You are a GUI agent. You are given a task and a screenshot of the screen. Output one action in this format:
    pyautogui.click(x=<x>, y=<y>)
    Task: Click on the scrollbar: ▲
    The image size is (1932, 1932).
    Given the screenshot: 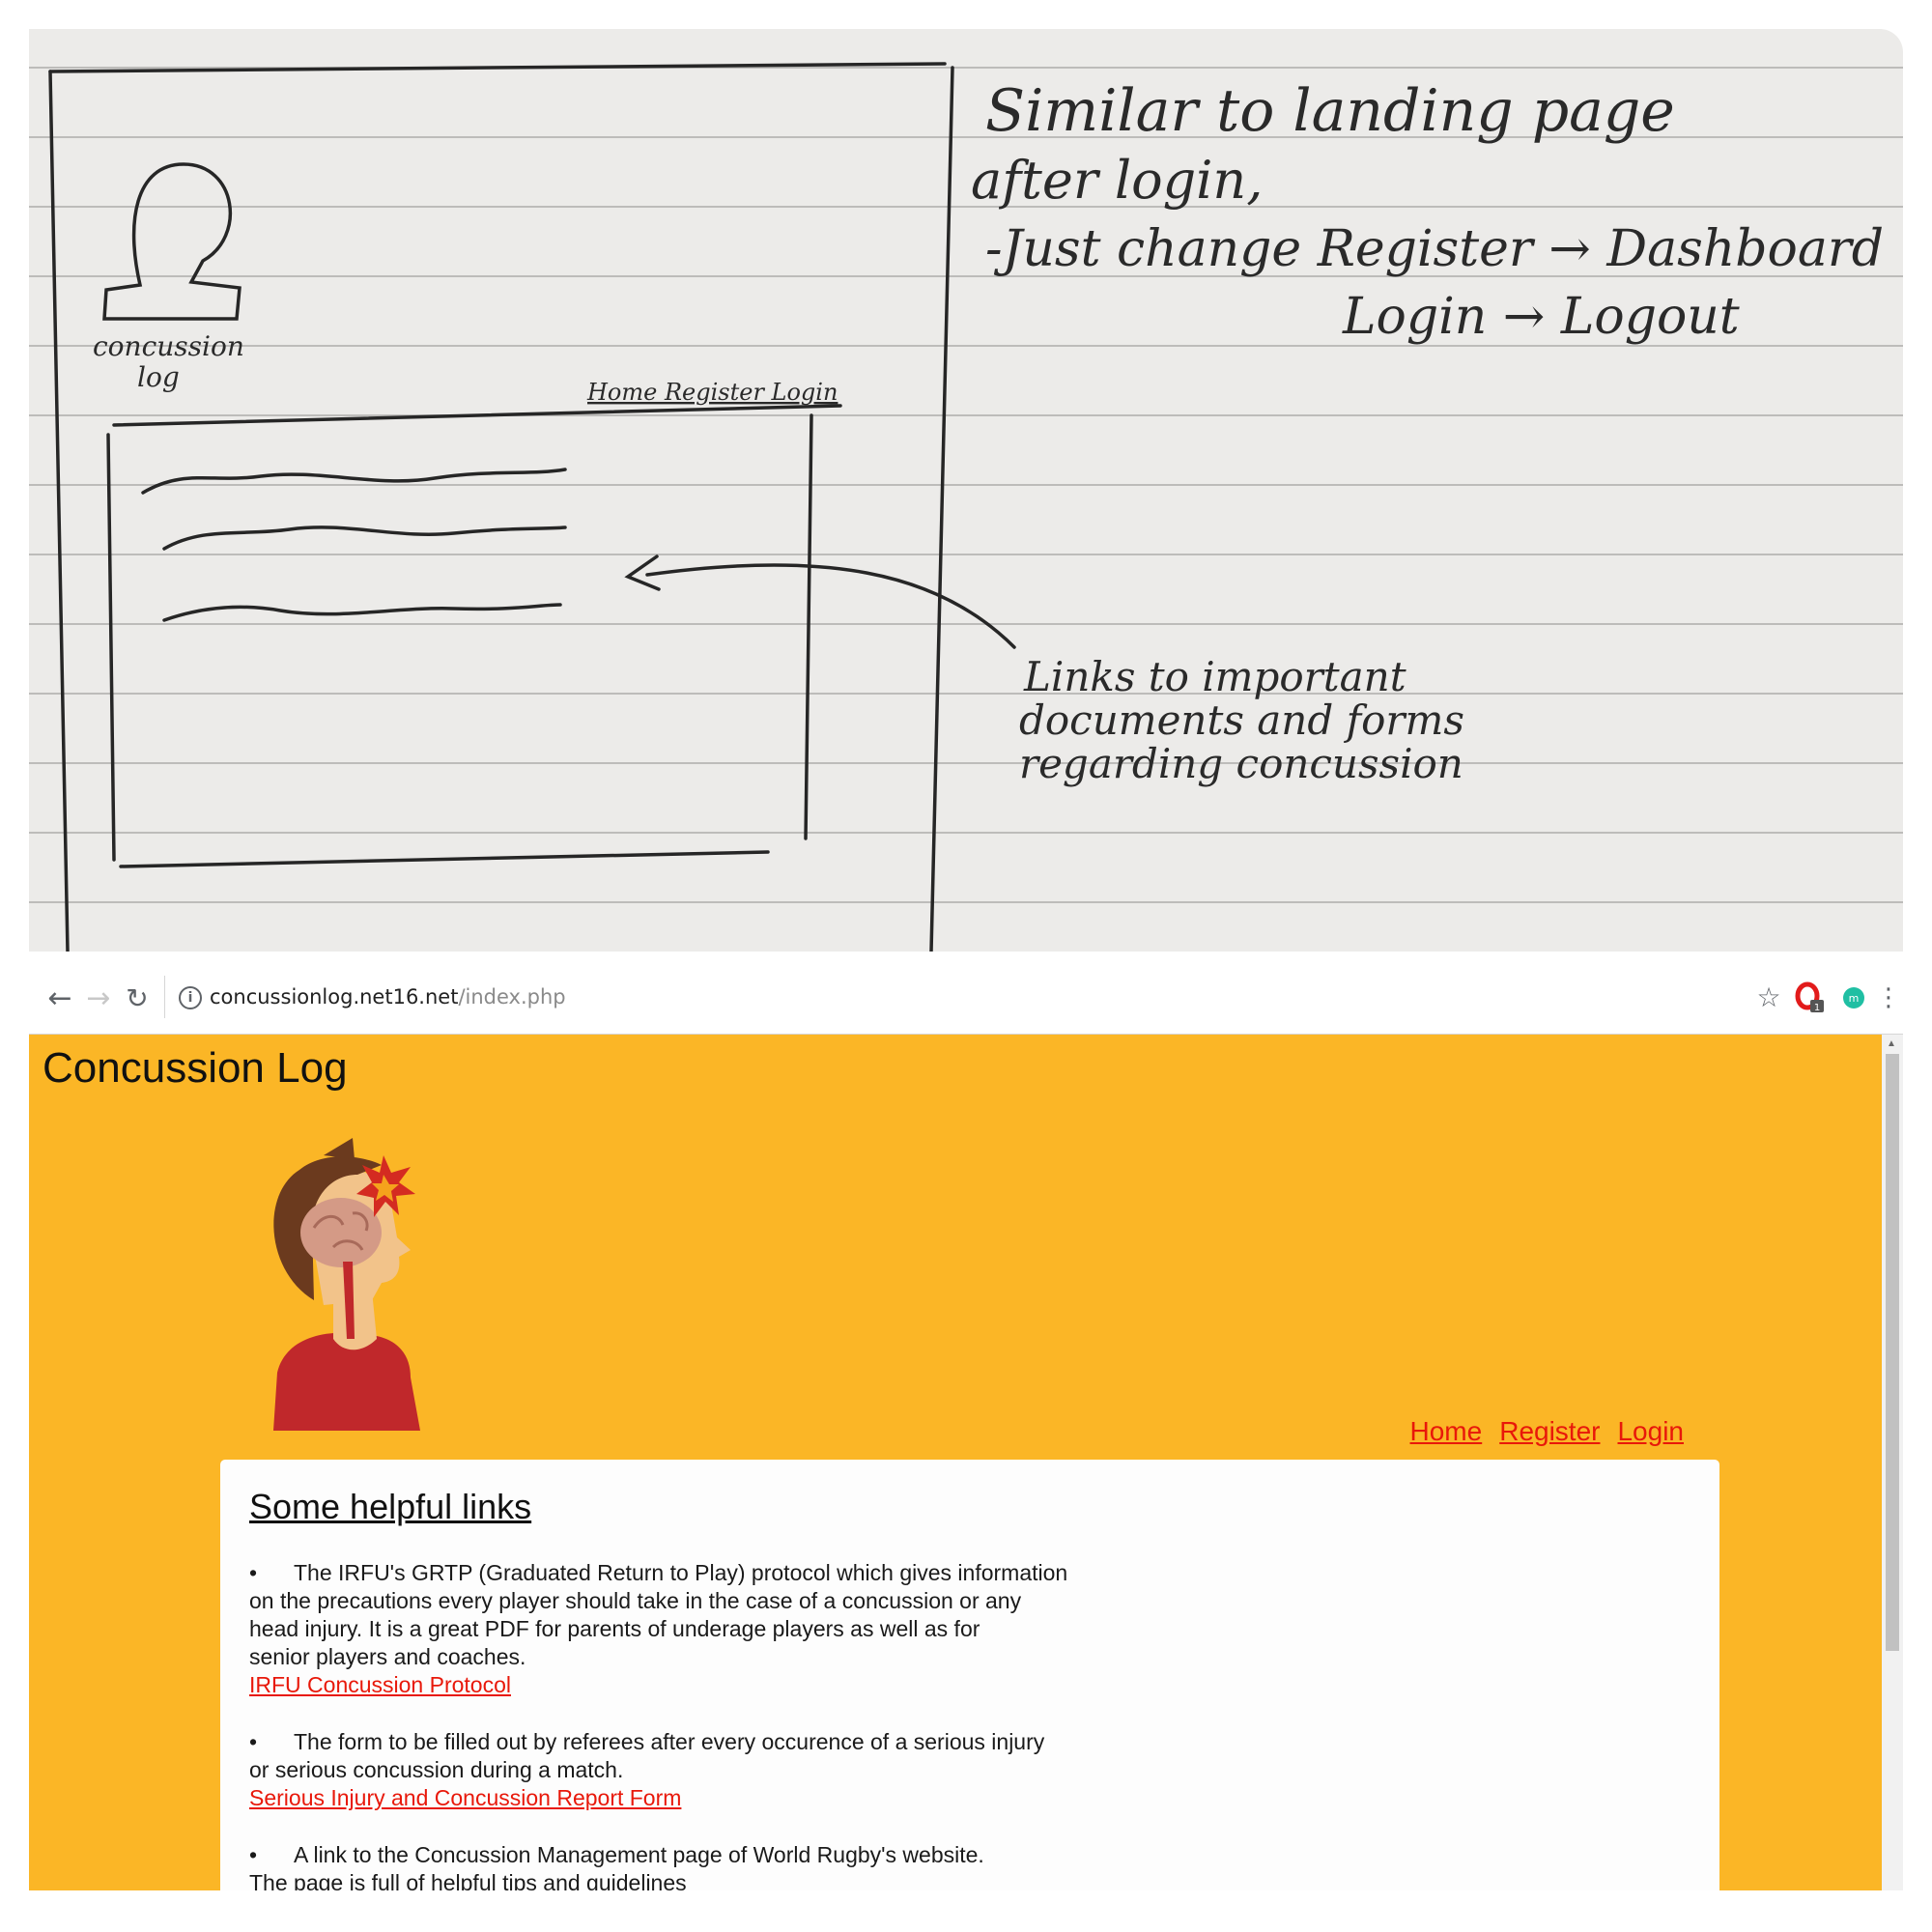 What is the action you would take?
    pyautogui.click(x=1892, y=1462)
    